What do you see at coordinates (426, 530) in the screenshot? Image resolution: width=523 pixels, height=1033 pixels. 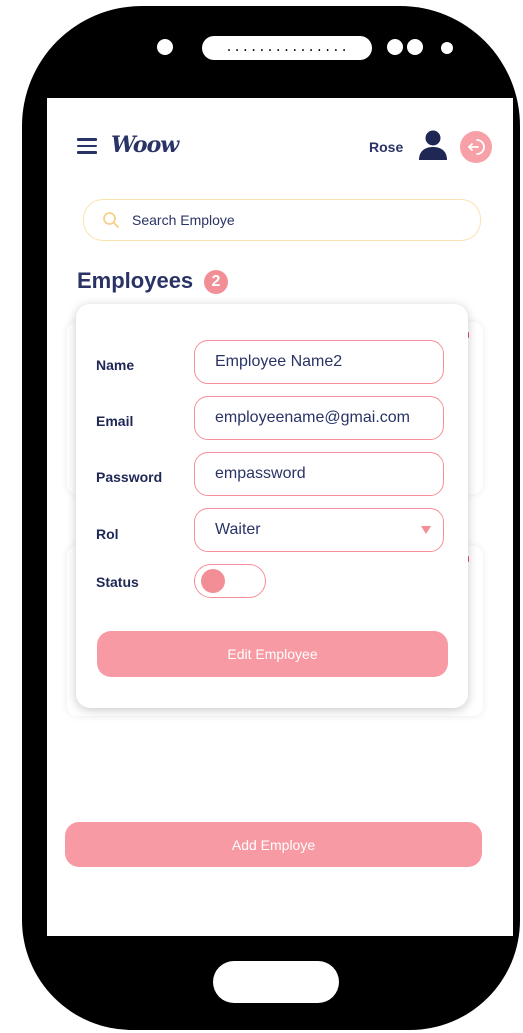 I see `chevron-down-icon` at bounding box center [426, 530].